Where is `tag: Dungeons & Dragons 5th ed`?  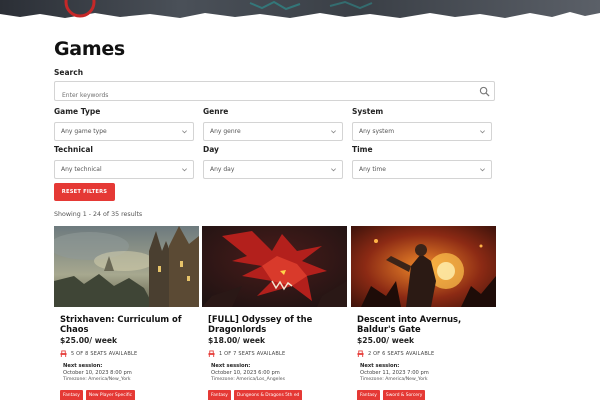
tag: Dungeons & Dragons 5th ed is located at coordinates (268, 395).